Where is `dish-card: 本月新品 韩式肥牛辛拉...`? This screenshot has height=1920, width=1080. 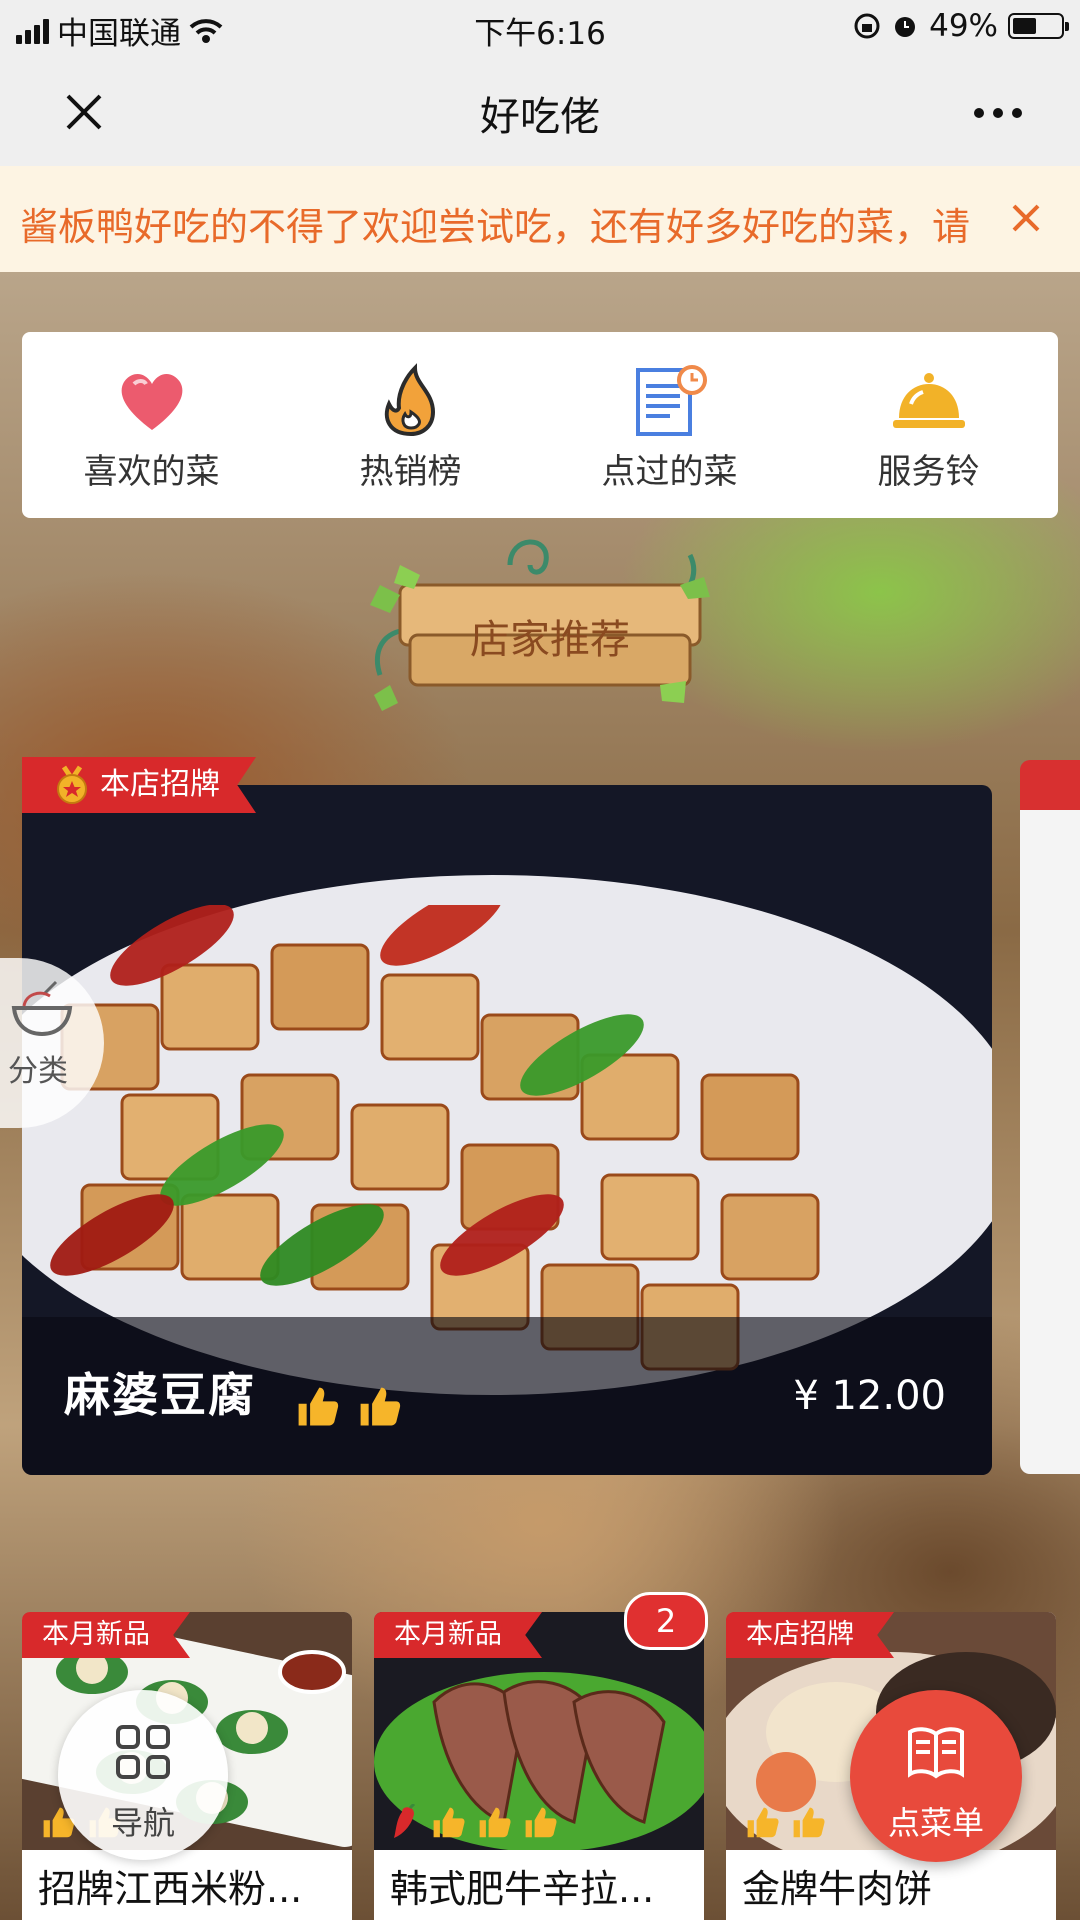 dish-card: 本月新品 韩式肥牛辛拉... is located at coordinates (539, 1766).